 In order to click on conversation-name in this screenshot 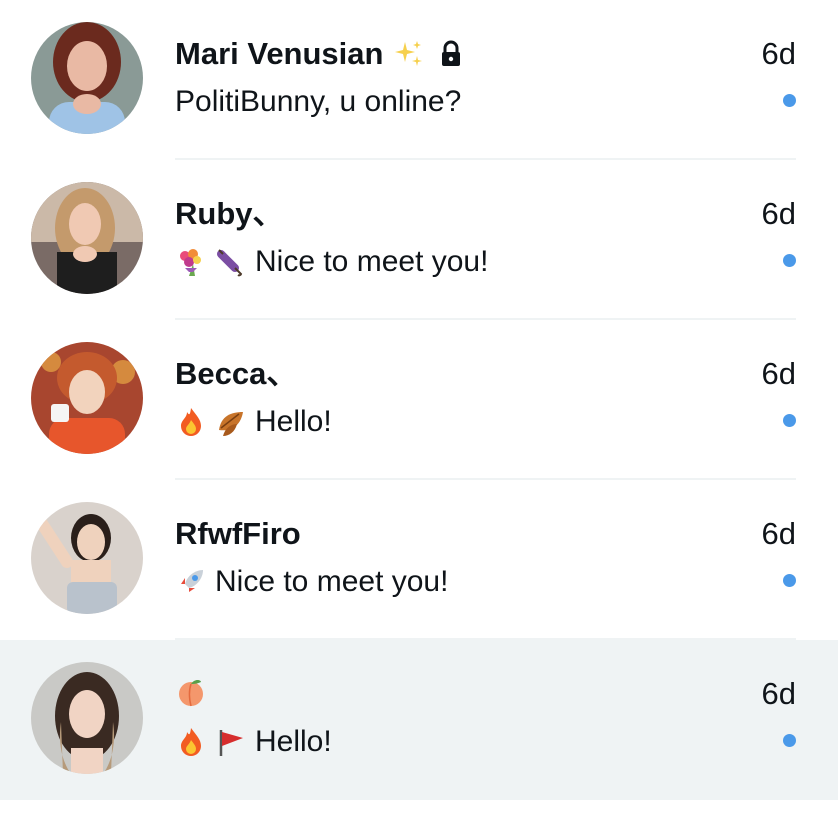, I will do `click(196, 692)`.